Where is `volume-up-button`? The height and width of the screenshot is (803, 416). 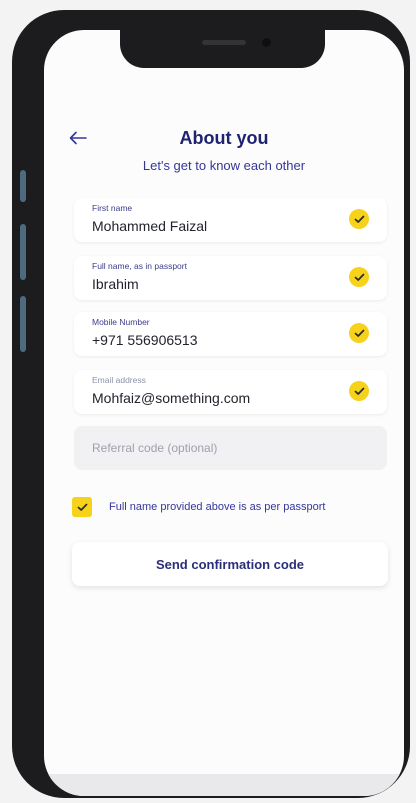
volume-up-button is located at coordinates (23, 252).